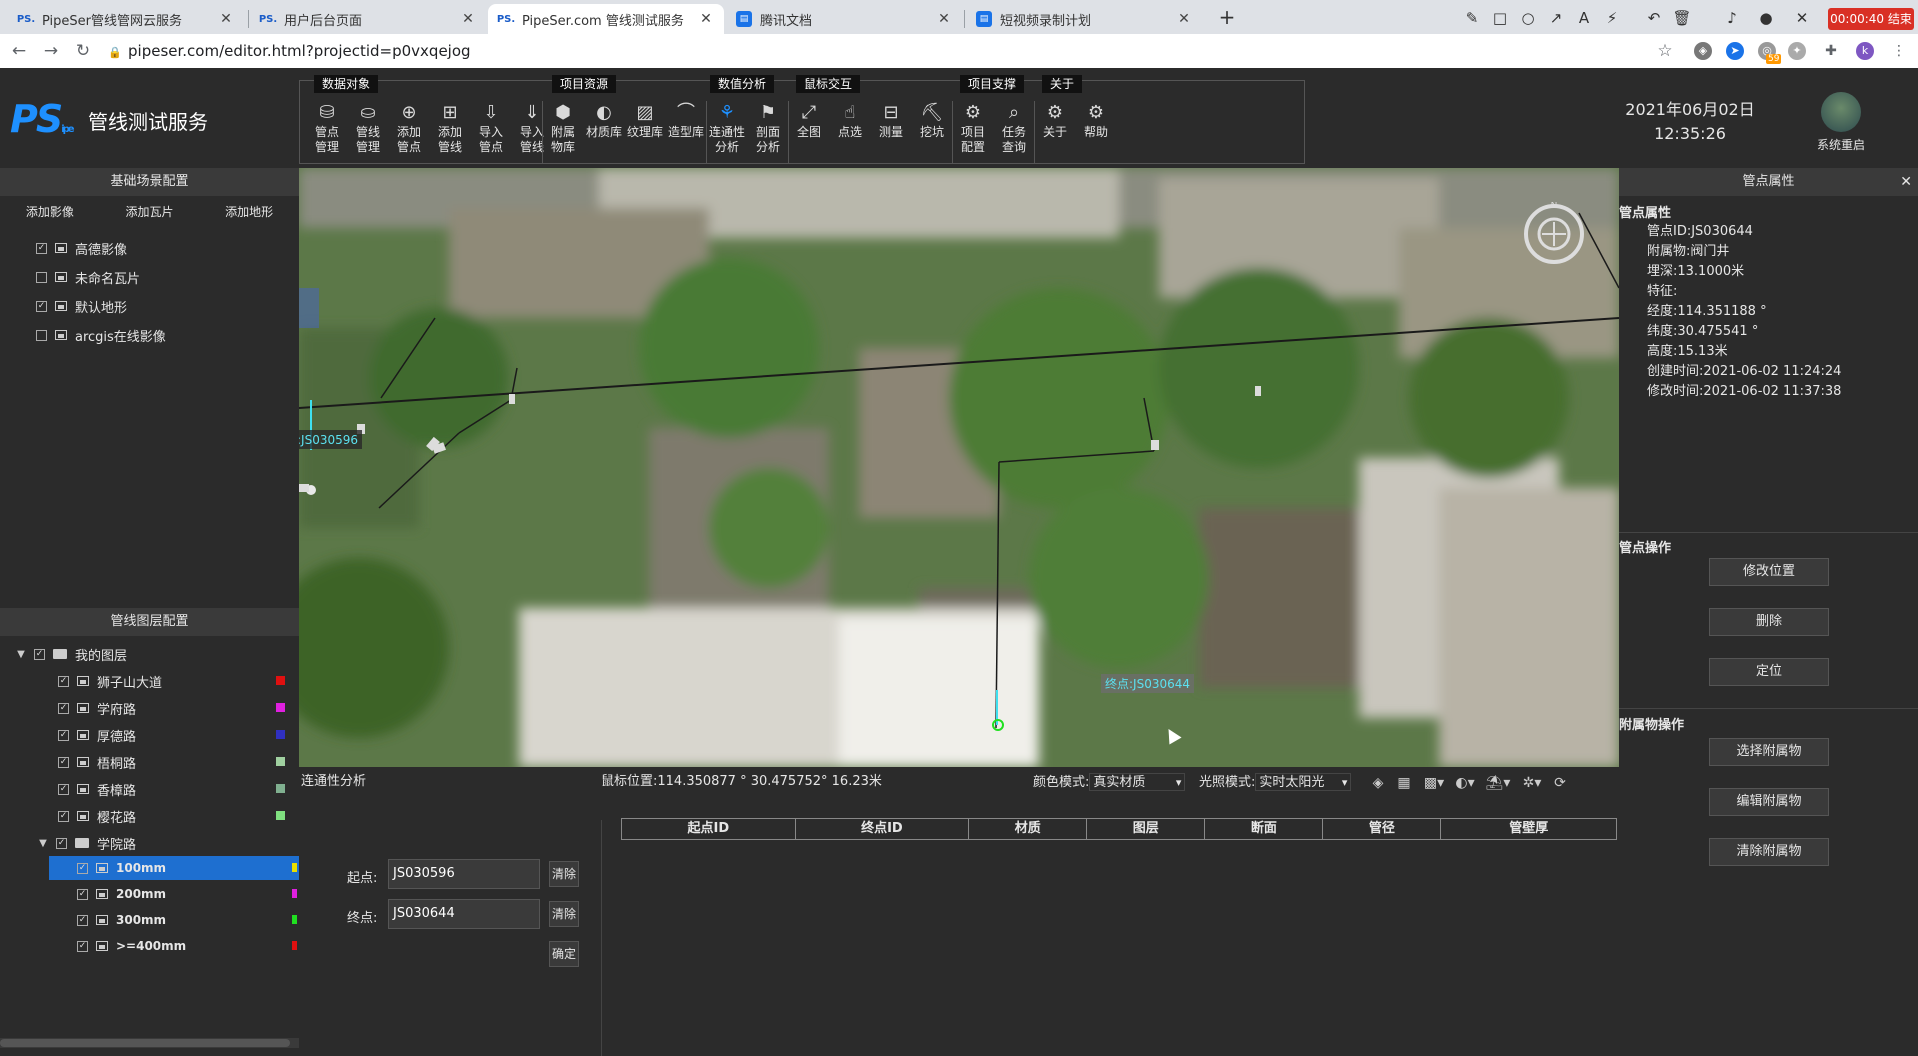  I want to click on browser-tab-active: PS. PipeSer.com 管线测试服务 ✕, so click(606, 19).